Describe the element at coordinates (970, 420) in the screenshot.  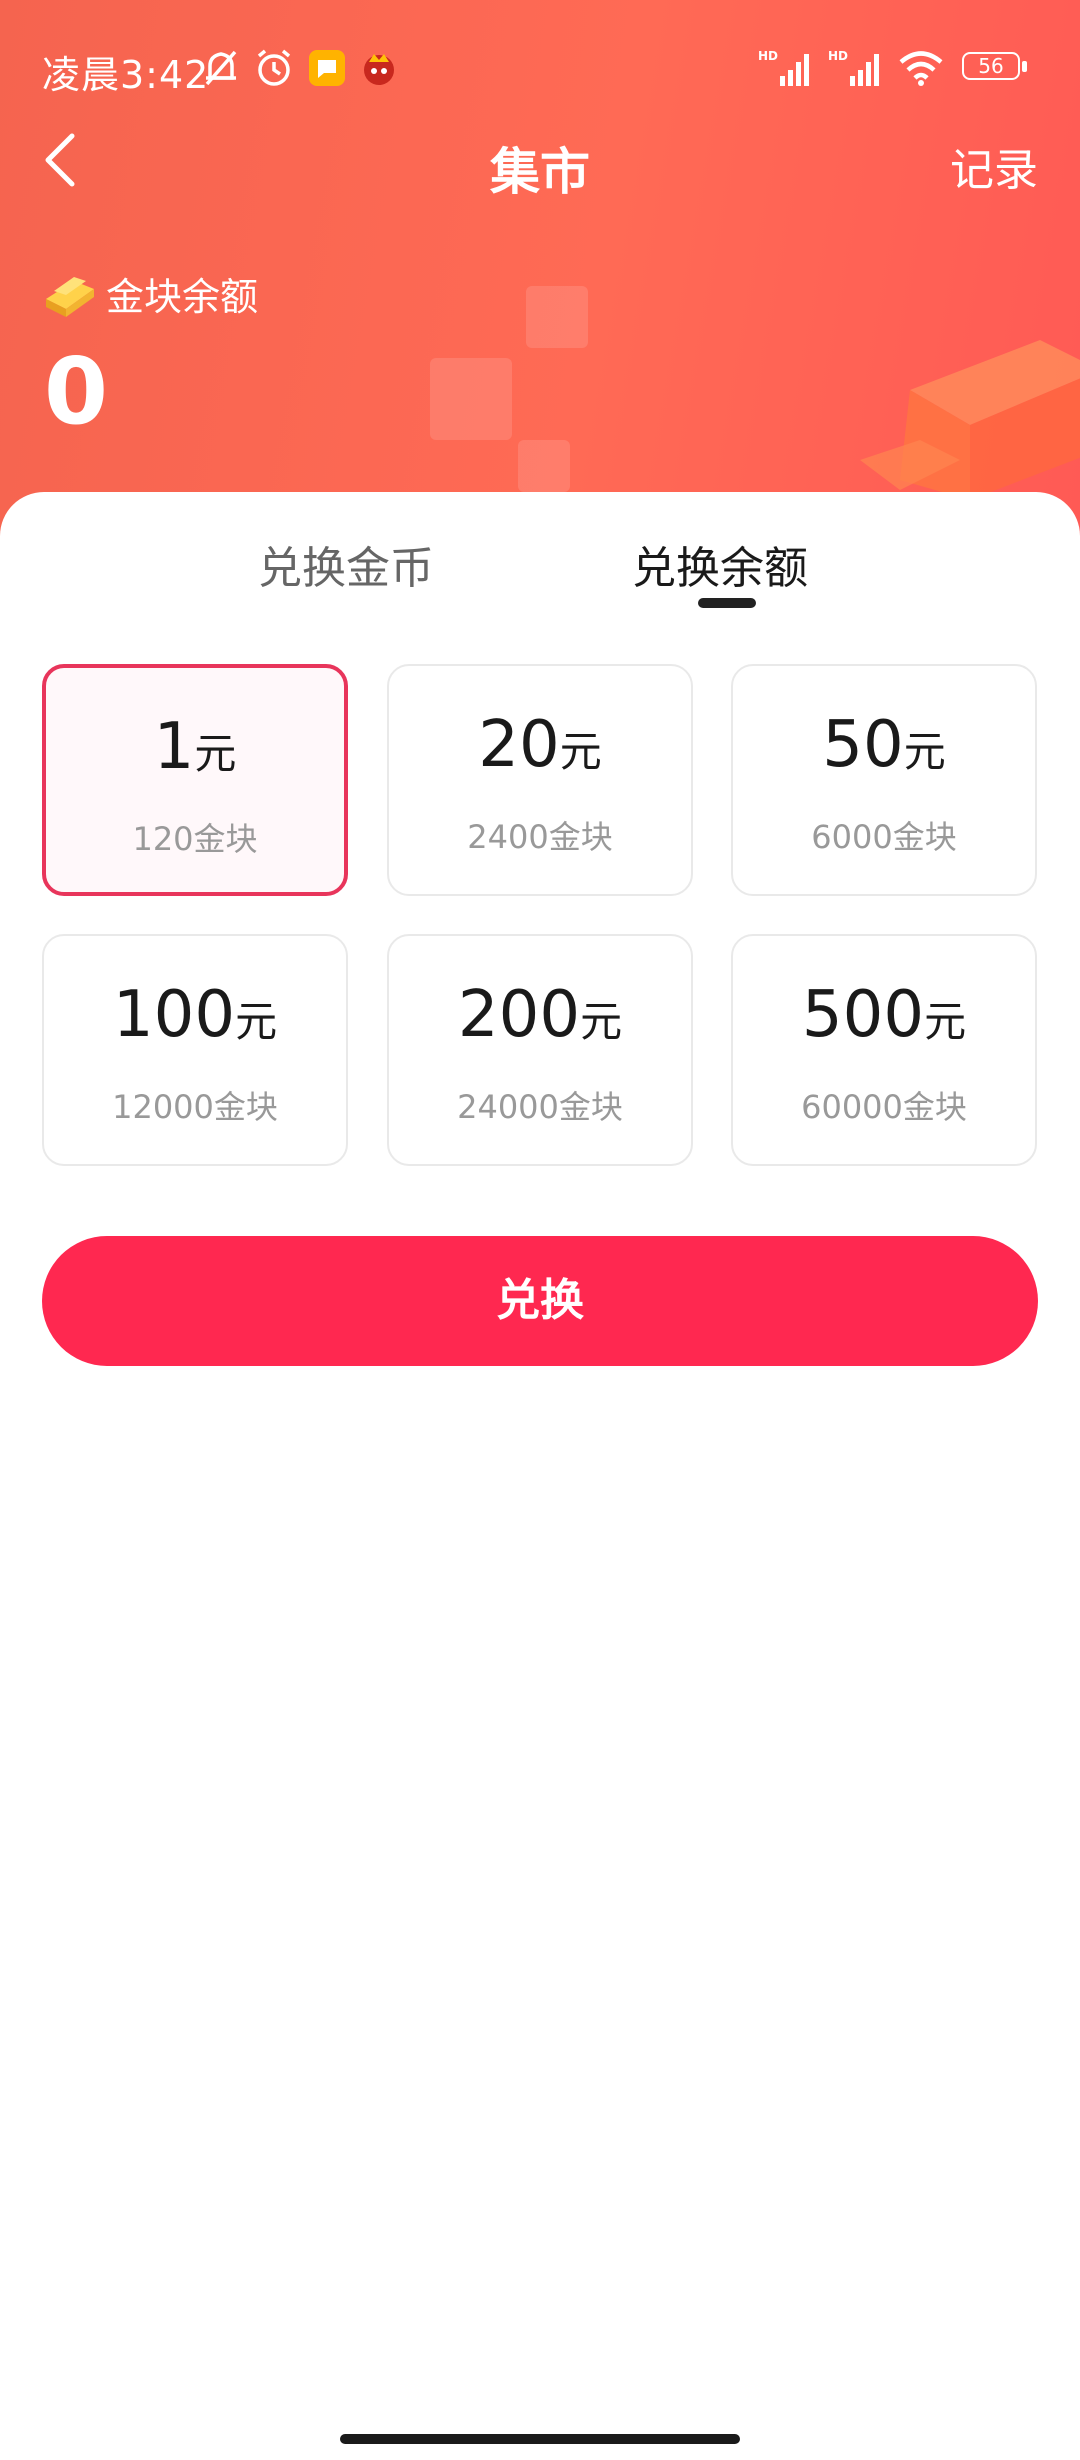
I see `gold-bar-decoration-icon` at that location.